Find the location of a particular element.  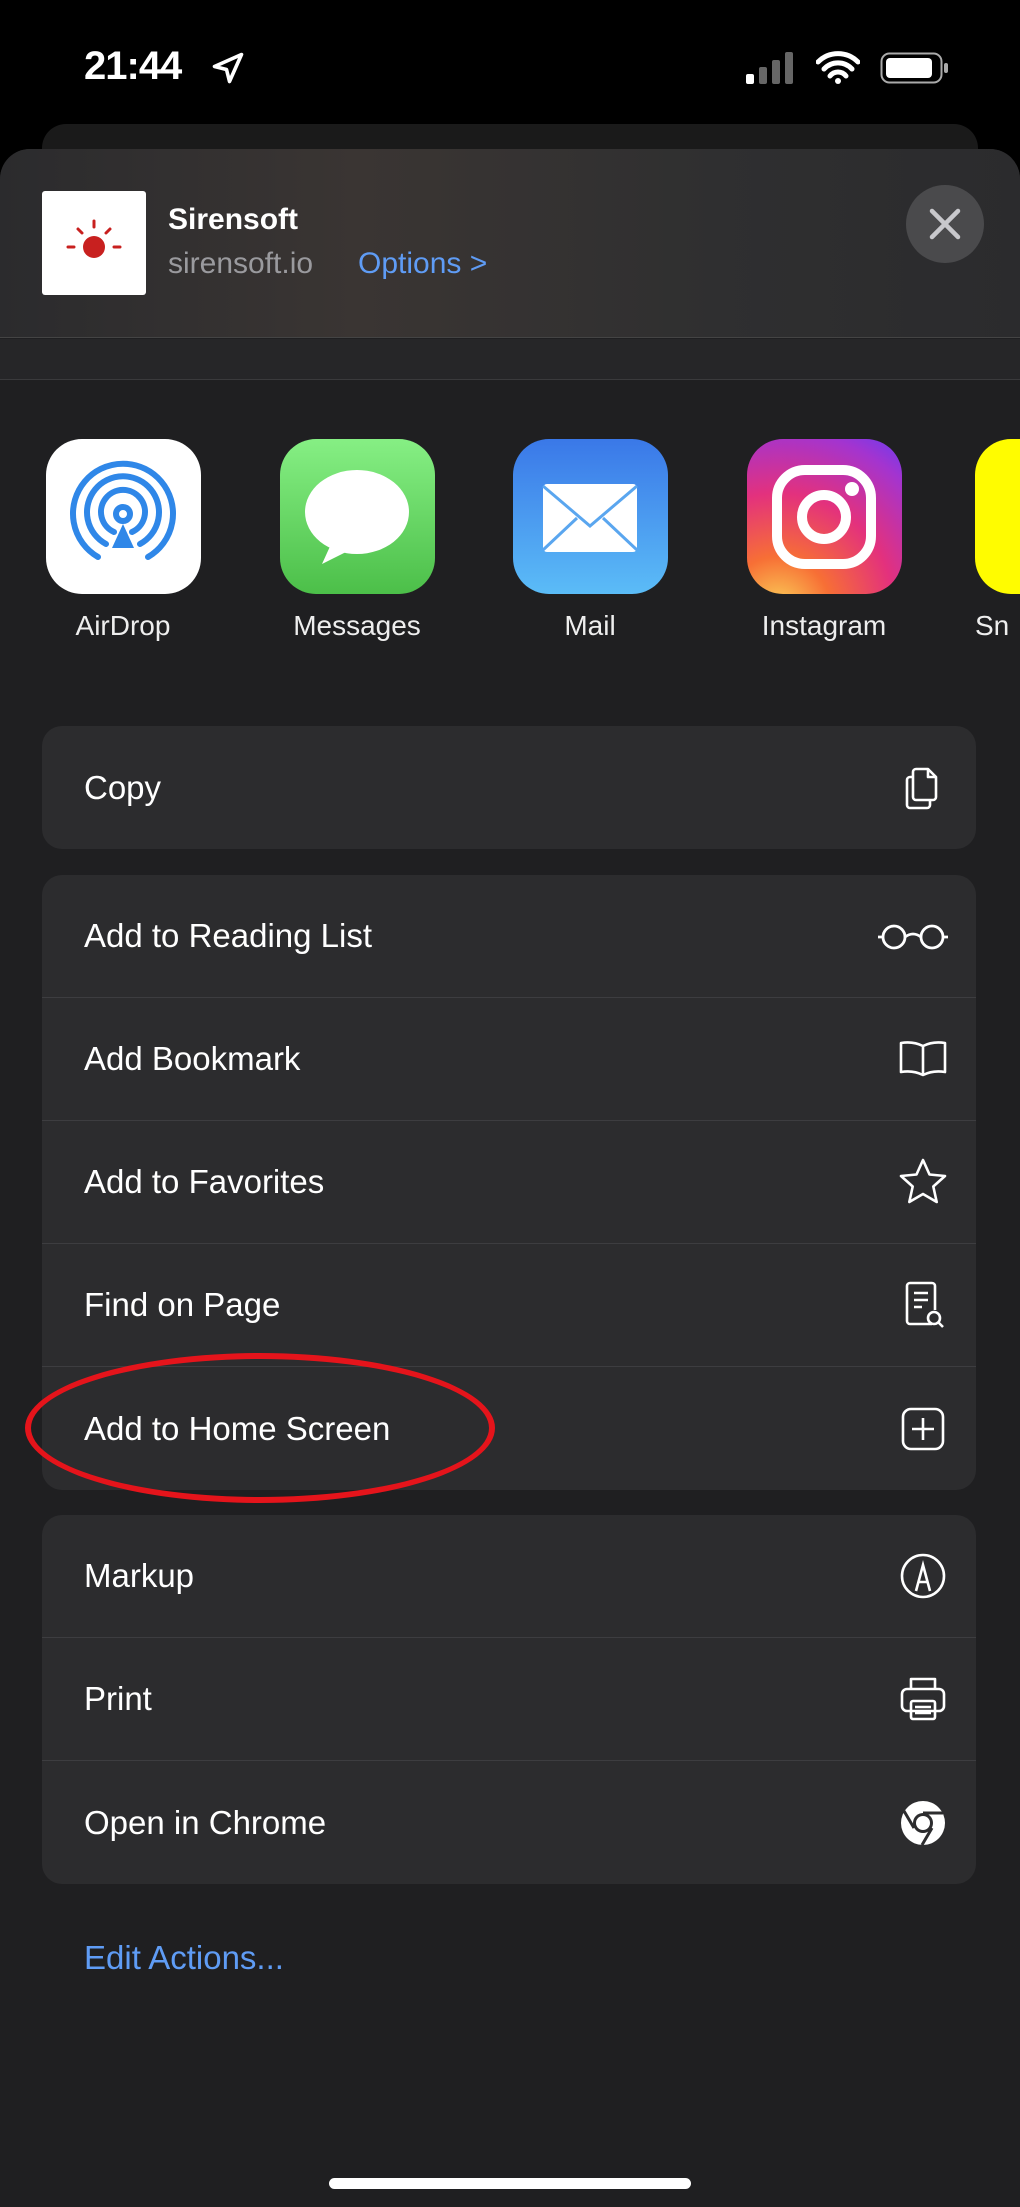

markup-icon is located at coordinates (923, 1576).